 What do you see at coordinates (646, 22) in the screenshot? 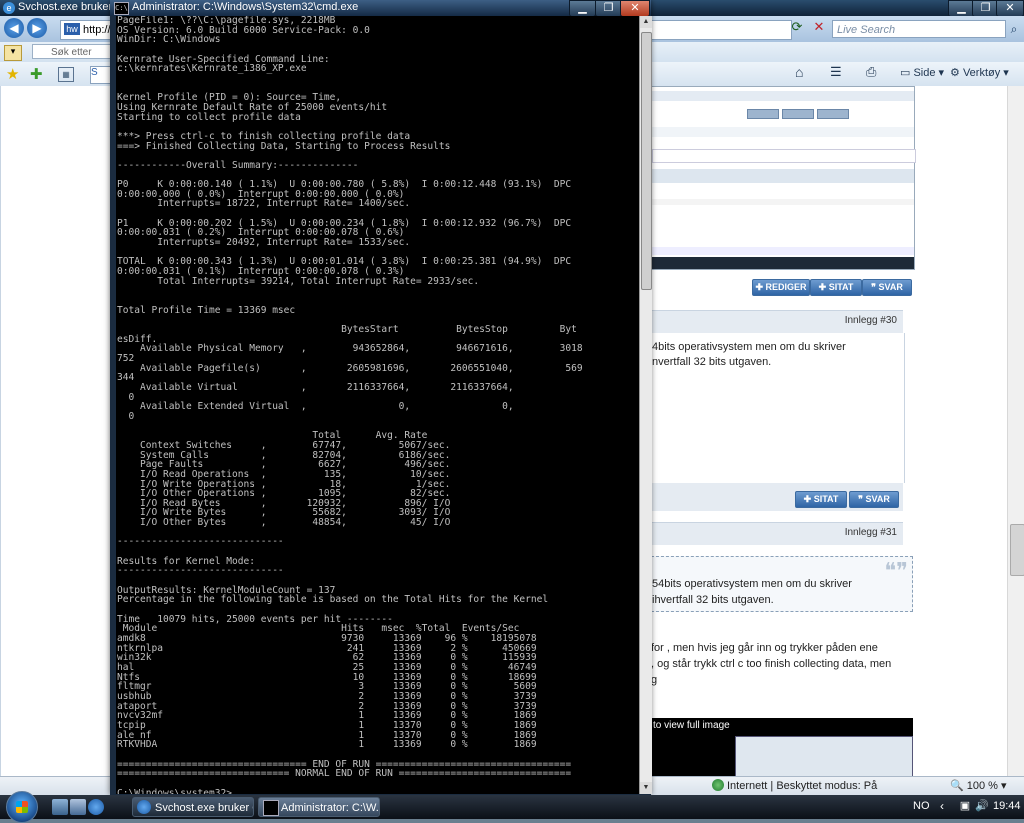
I see `scroll-up-arrow-icon: ▲` at bounding box center [646, 22].